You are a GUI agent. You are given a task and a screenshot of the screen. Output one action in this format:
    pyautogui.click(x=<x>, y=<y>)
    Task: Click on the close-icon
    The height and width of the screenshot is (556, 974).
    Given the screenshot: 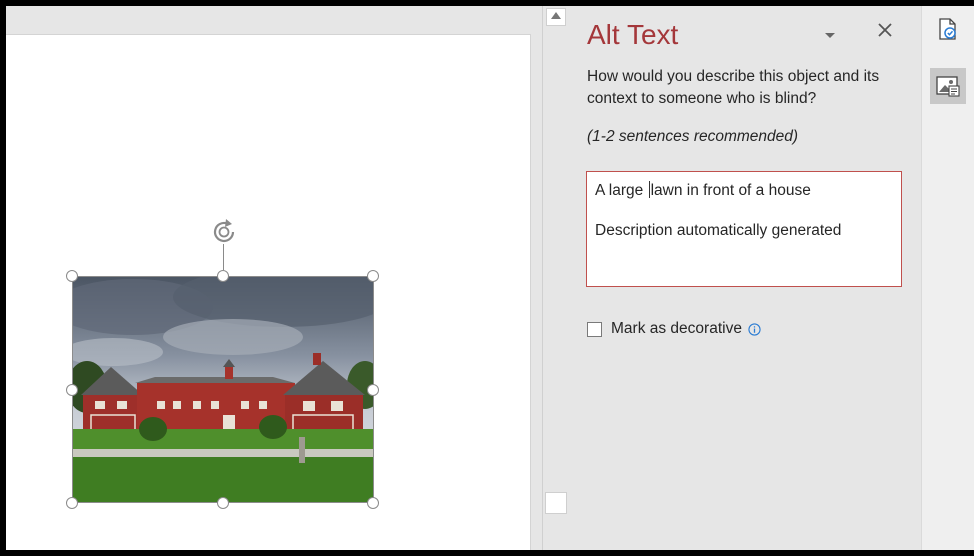 What is the action you would take?
    pyautogui.click(x=885, y=32)
    